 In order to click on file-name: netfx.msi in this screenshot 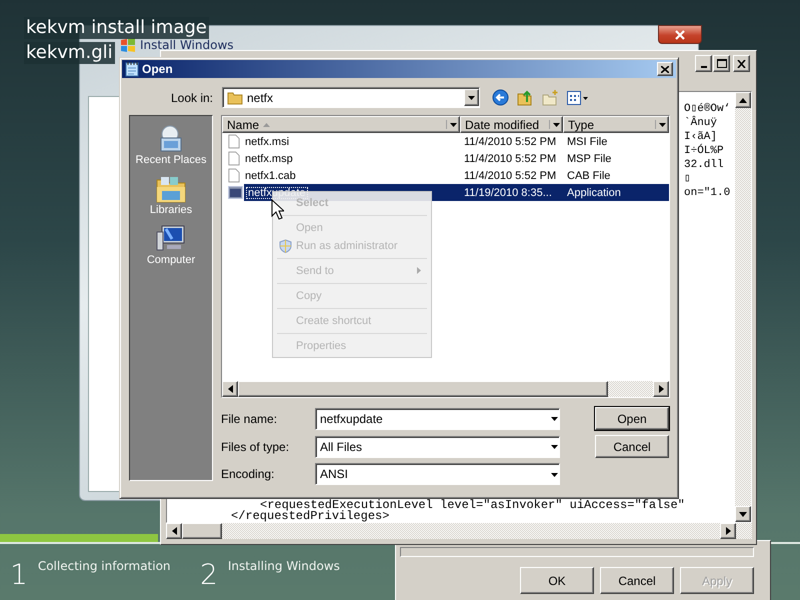, I will do `click(267, 142)`.